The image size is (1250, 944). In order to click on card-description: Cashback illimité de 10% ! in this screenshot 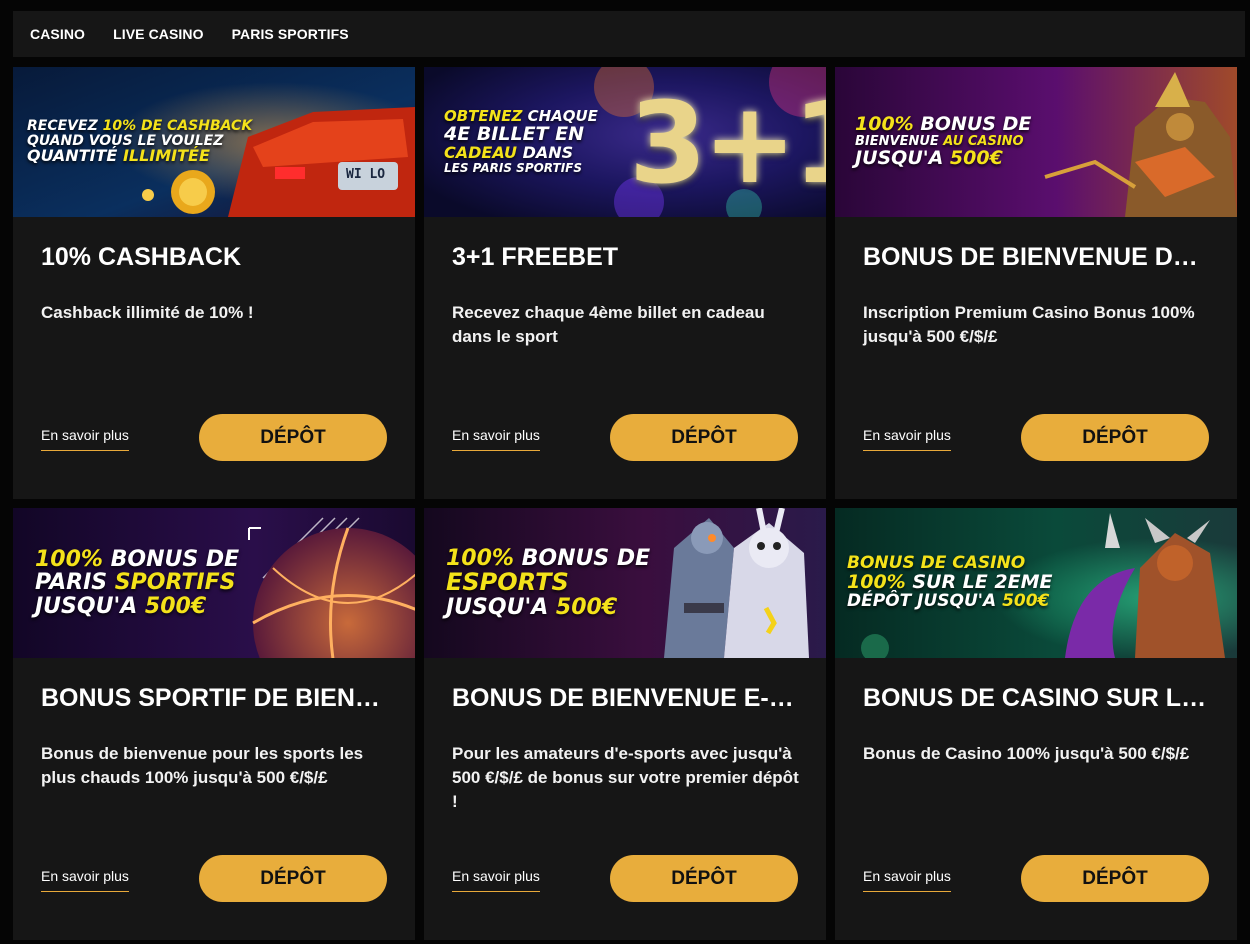, I will do `click(147, 312)`.